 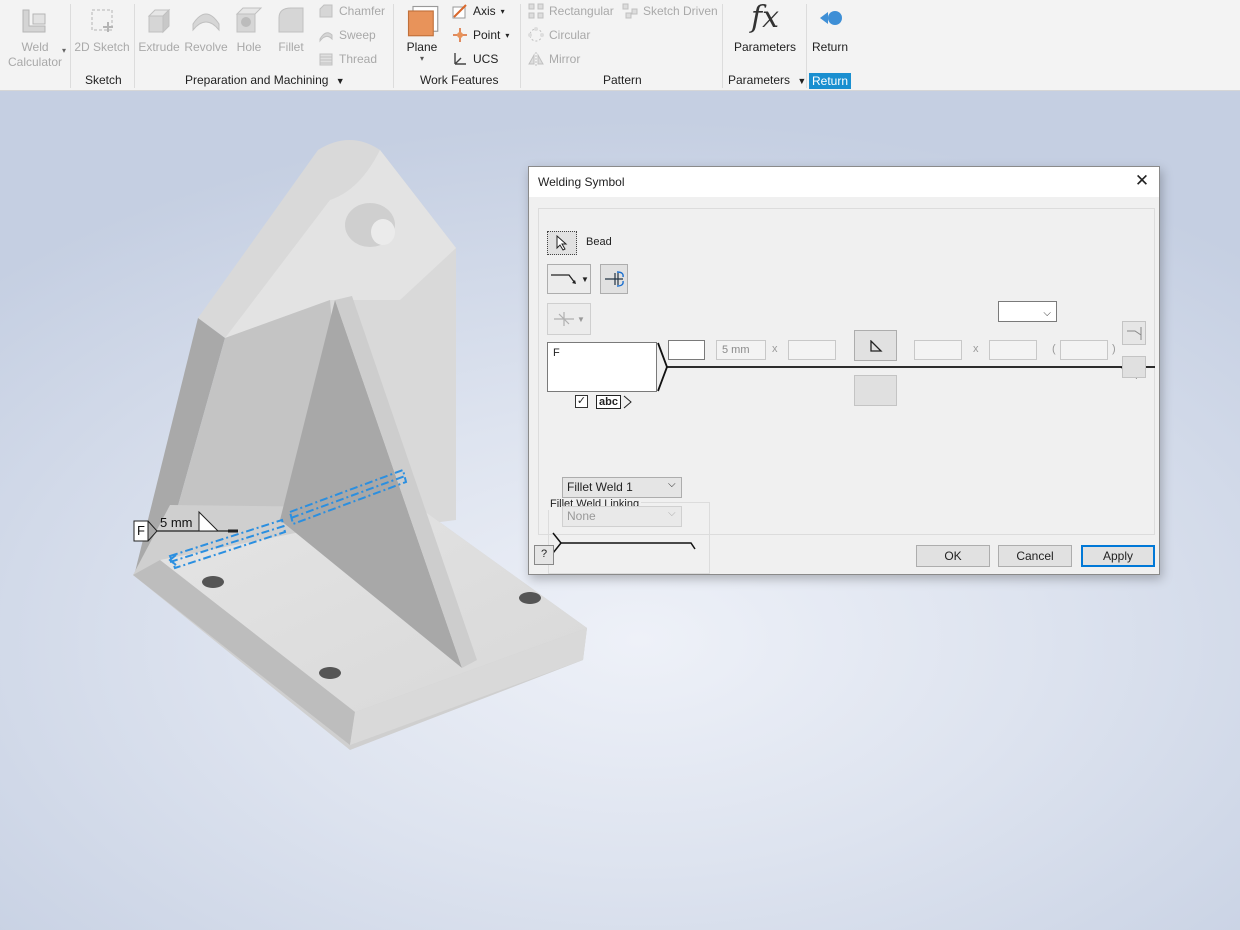 What do you see at coordinates (35, 62) in the screenshot?
I see `weld-calculator-label-2: Calculator` at bounding box center [35, 62].